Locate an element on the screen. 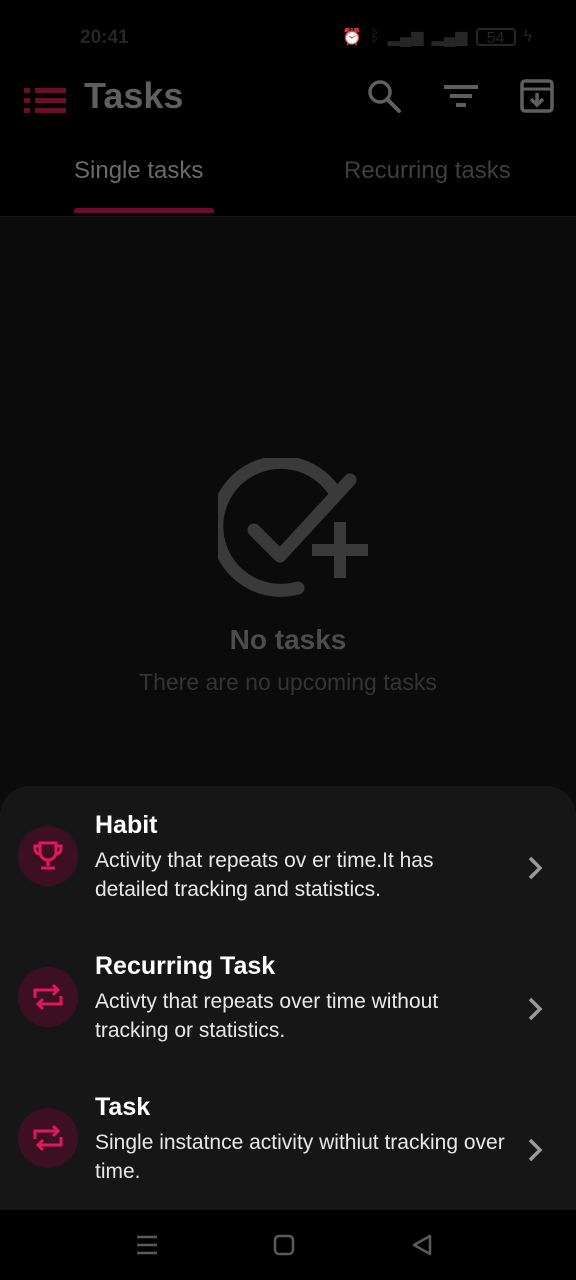  menu-icon is located at coordinates (45, 102).